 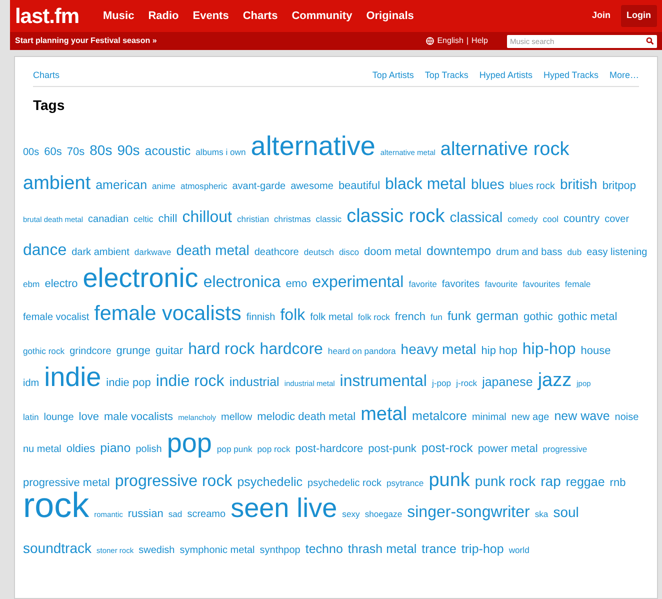 What do you see at coordinates (47, 16) in the screenshot?
I see `logo: last.fm` at bounding box center [47, 16].